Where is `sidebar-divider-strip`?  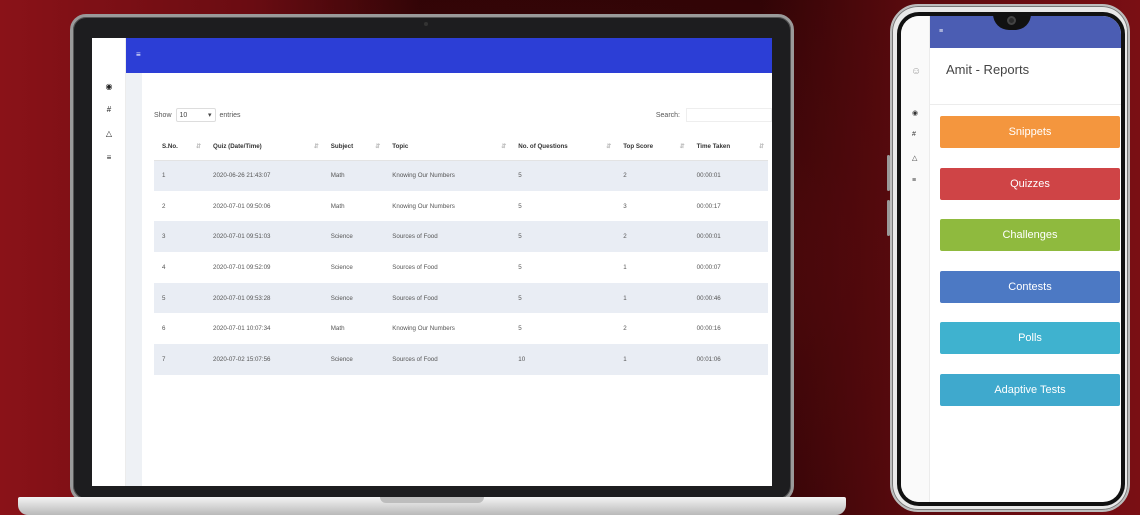 sidebar-divider-strip is located at coordinates (134, 279).